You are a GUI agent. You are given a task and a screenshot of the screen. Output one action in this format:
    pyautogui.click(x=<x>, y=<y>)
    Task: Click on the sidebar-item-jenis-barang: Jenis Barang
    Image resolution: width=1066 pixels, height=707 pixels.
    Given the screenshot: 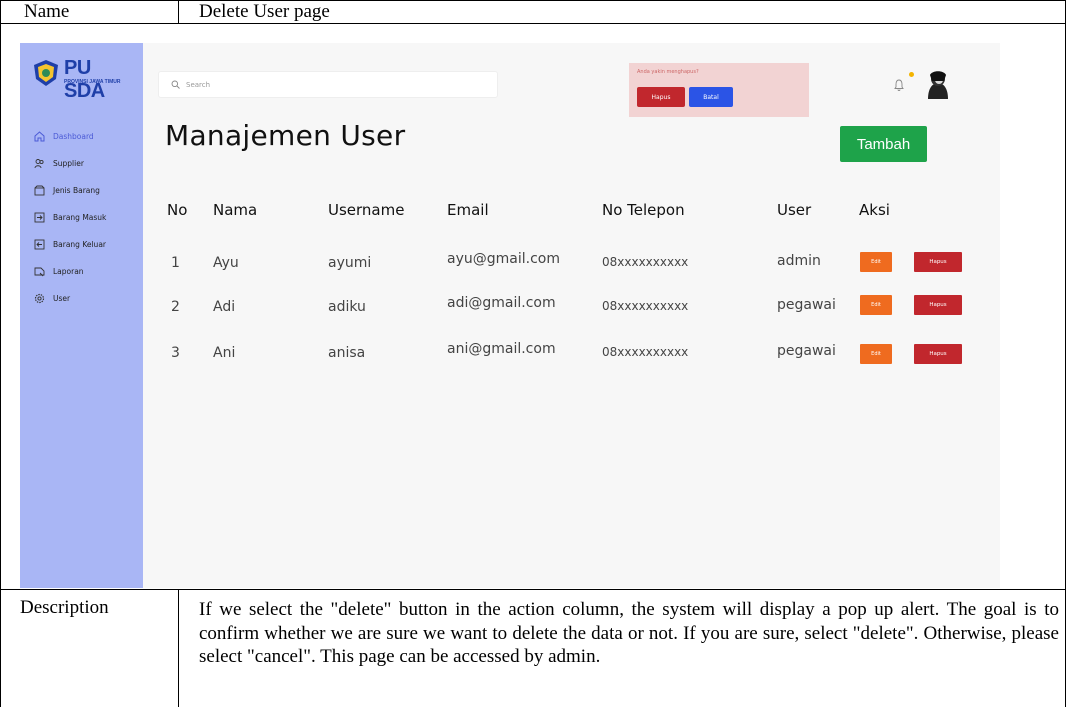 What is the action you would take?
    pyautogui.click(x=86, y=190)
    